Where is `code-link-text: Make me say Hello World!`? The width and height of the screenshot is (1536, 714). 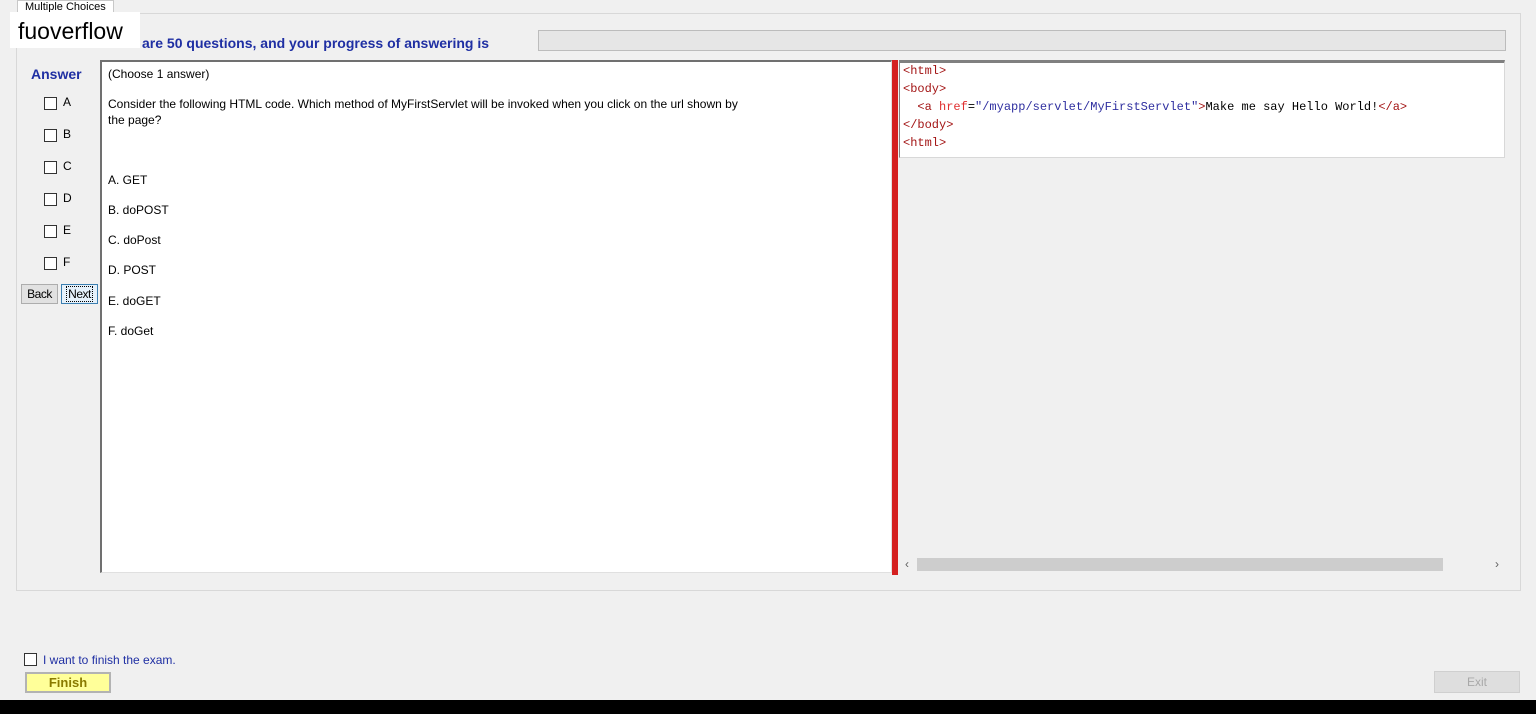
code-link-text: Make me say Hello World! is located at coordinates (1292, 107).